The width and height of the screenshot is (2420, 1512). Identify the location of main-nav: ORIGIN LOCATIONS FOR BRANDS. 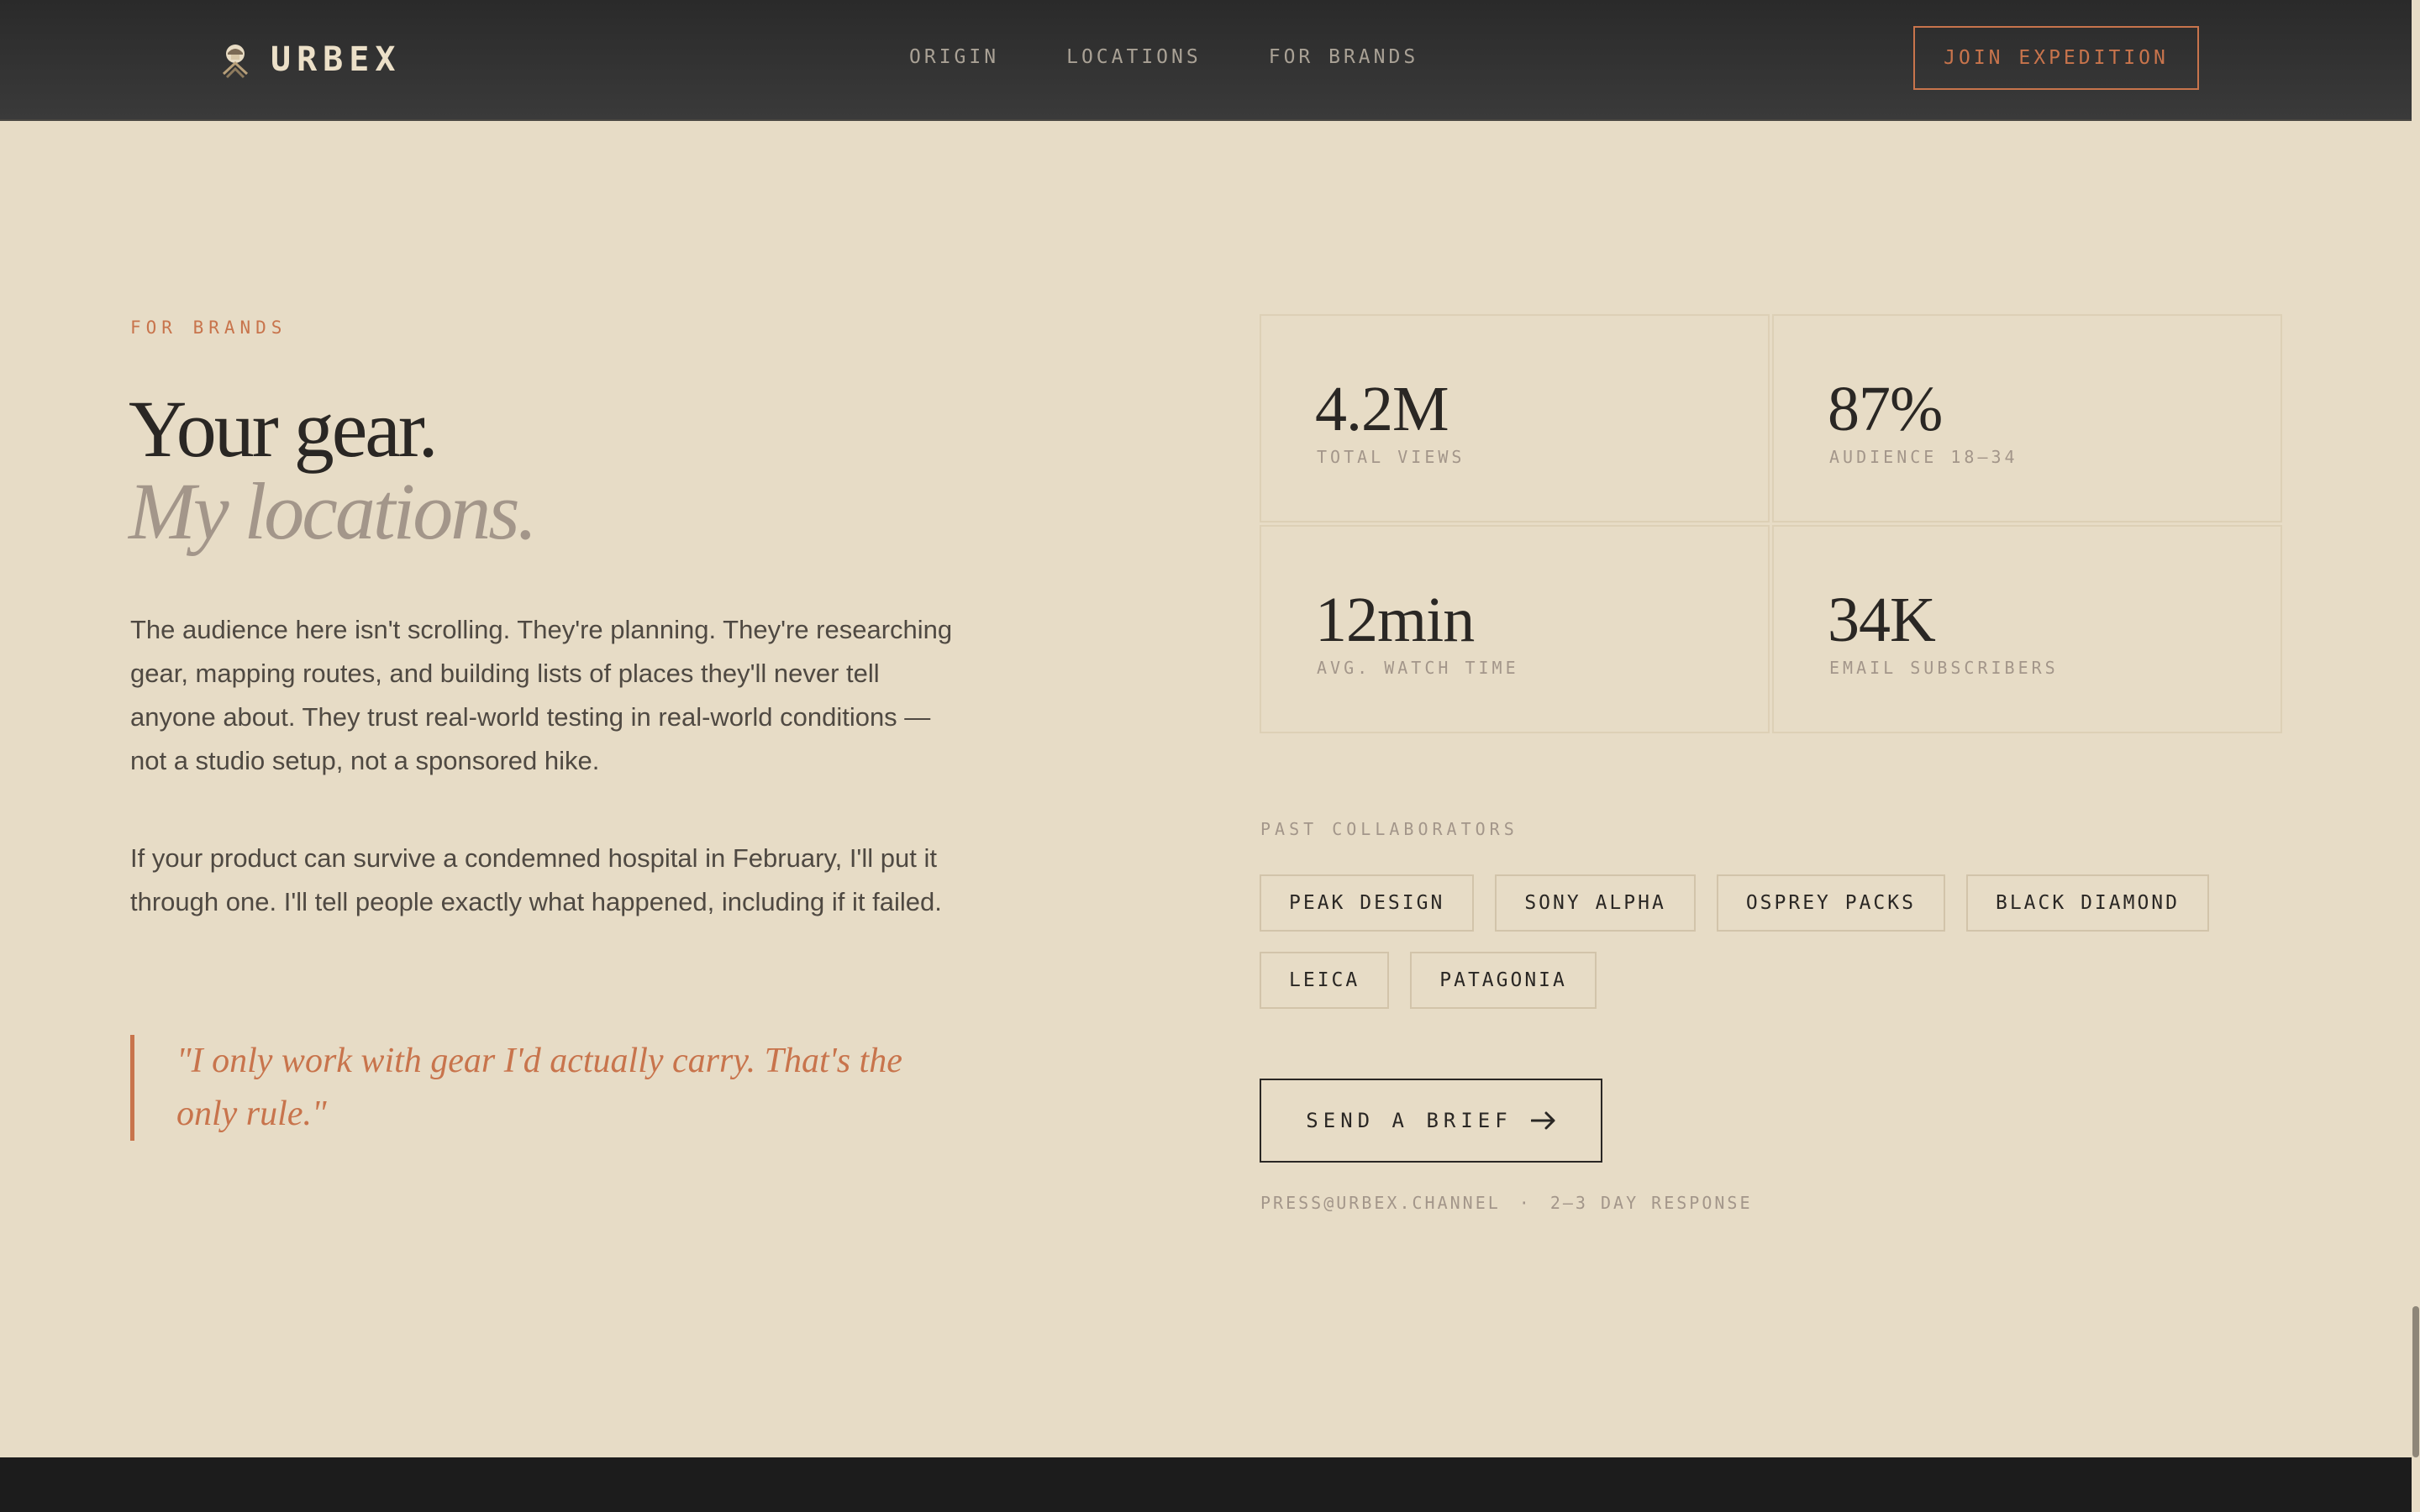
(1164, 57).